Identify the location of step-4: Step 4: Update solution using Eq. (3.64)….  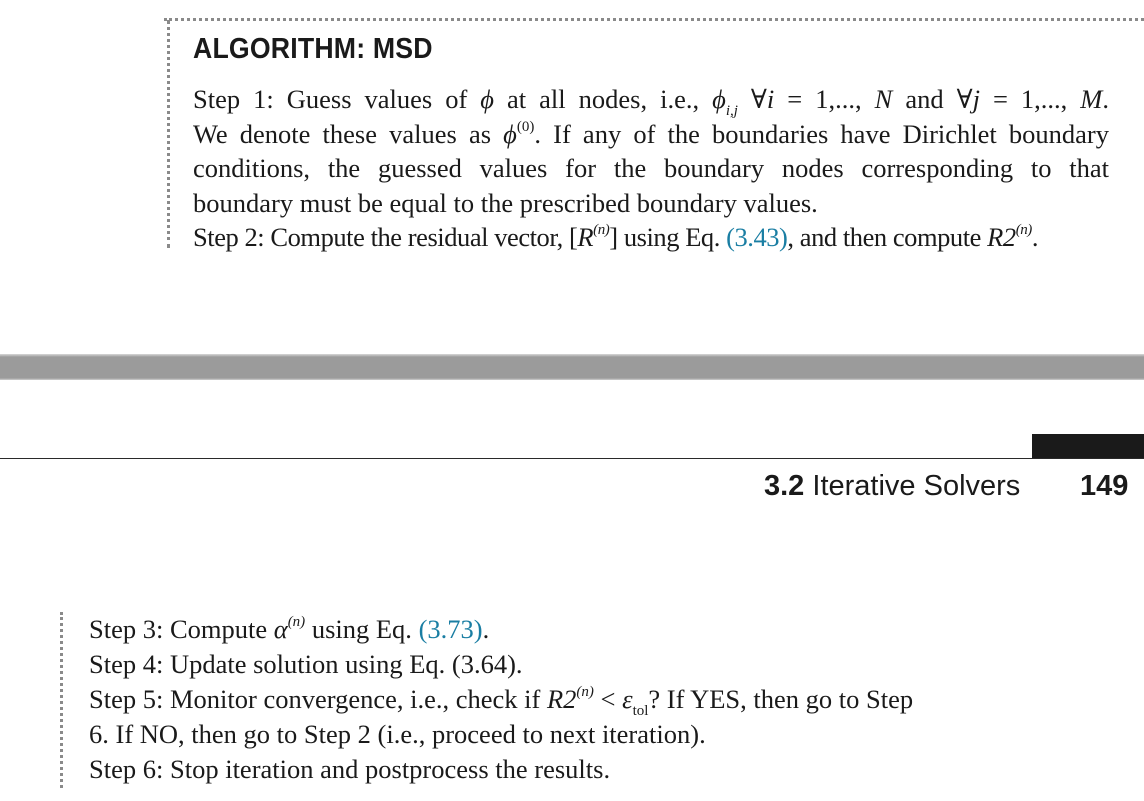
(306, 664).